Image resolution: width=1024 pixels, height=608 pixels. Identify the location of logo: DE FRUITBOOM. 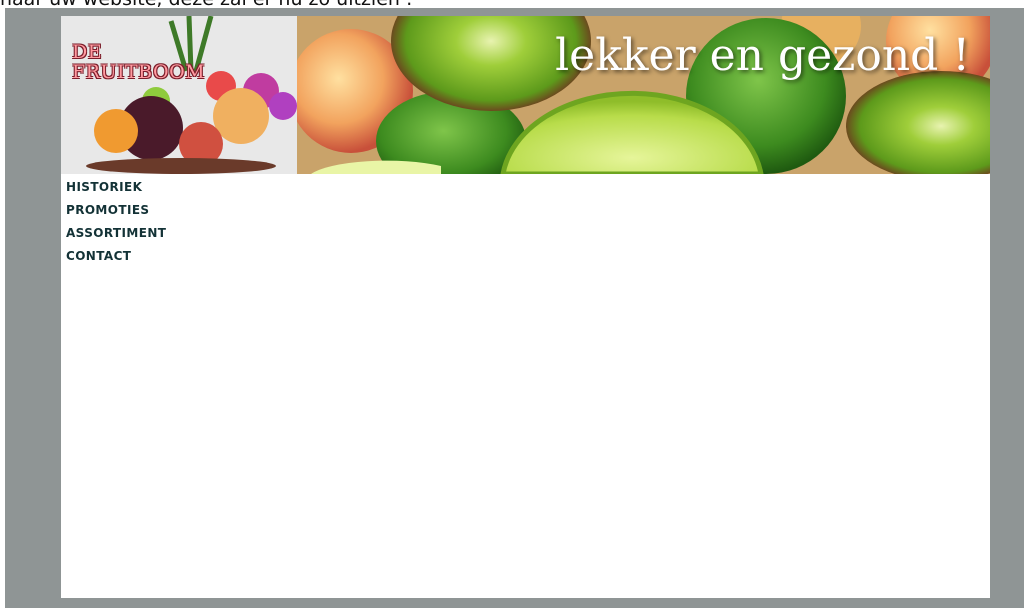
(179, 95).